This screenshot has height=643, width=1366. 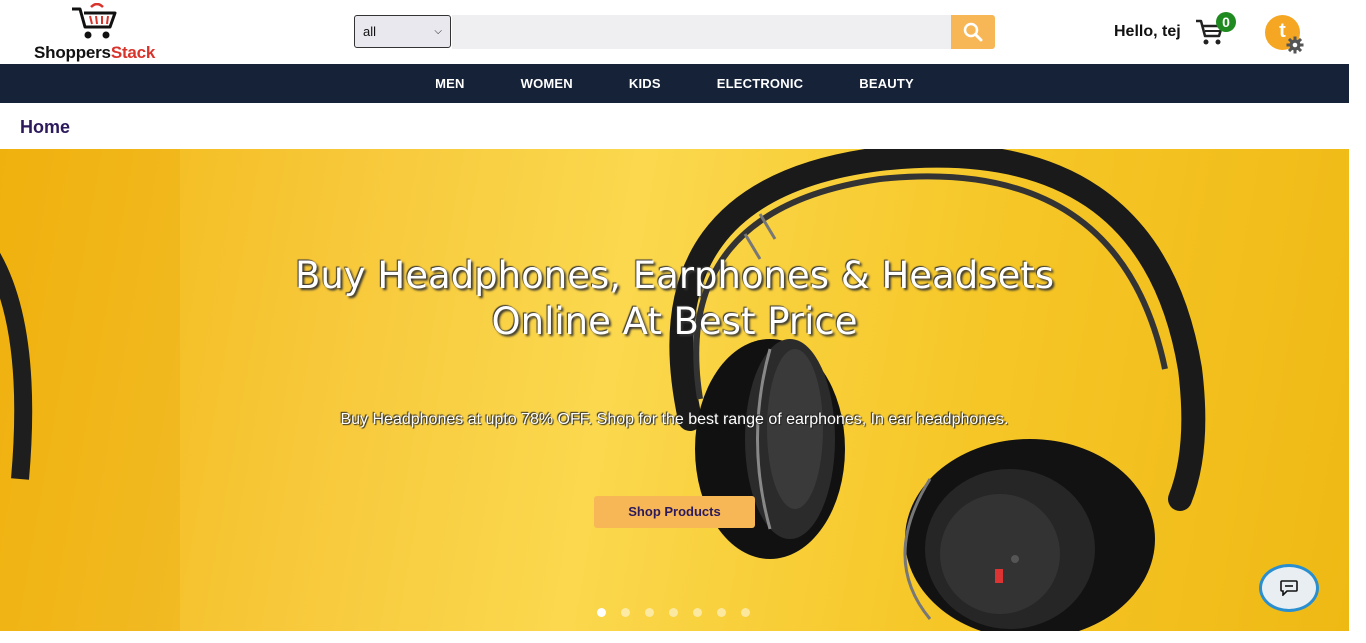 I want to click on page-gutter, so click(x=1357, y=353).